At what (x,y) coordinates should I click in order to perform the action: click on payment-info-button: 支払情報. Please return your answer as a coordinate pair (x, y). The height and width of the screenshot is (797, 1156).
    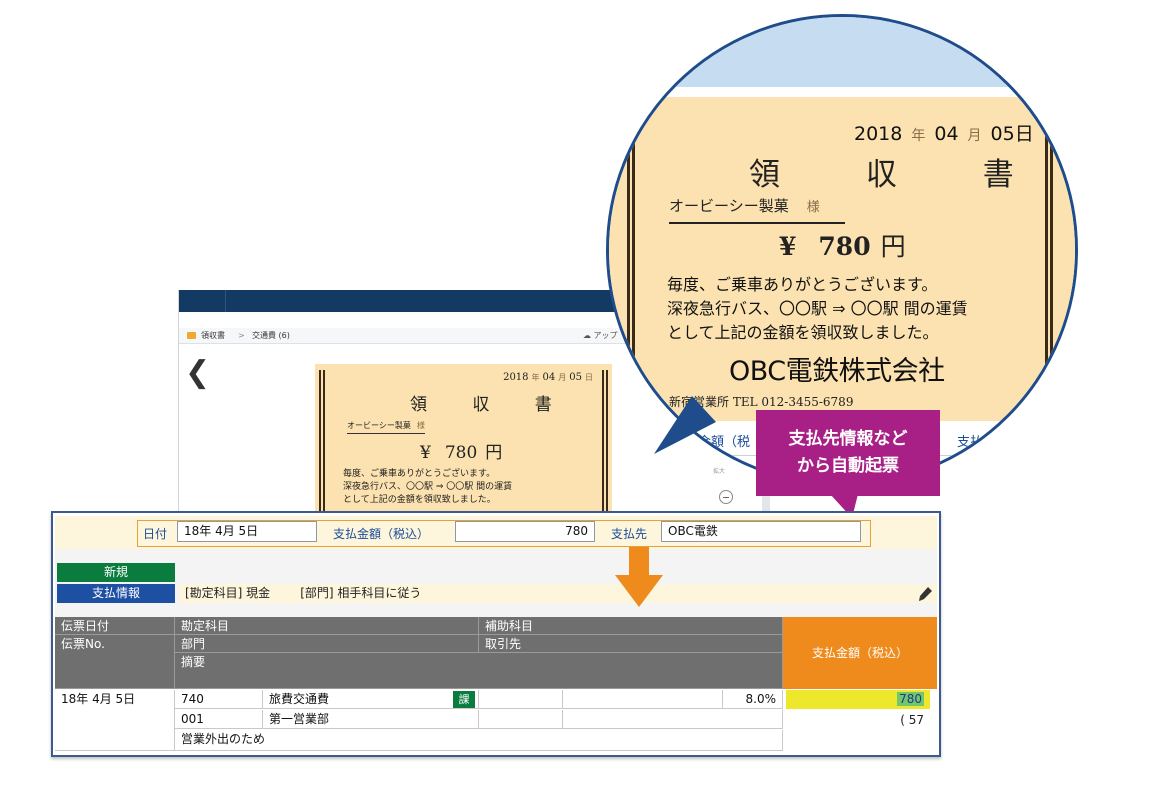
    Looking at the image, I should click on (116, 593).